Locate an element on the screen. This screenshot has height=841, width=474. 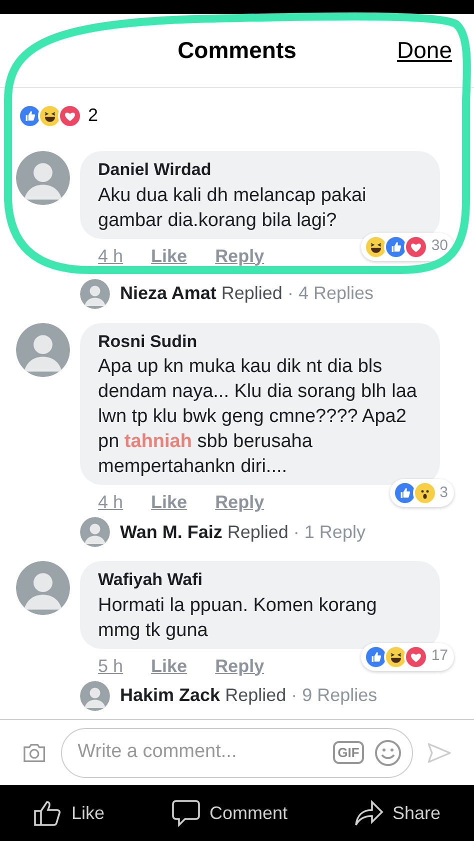
comment-field: Write a comment... GIF is located at coordinates (237, 753).